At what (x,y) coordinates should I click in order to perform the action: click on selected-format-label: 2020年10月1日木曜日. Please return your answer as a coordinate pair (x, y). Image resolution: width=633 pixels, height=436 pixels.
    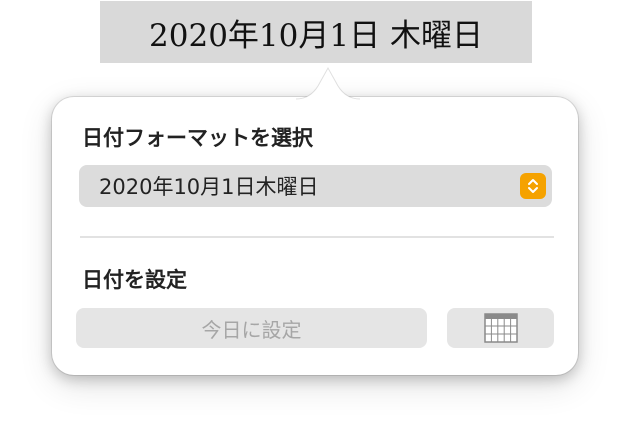
    Looking at the image, I should click on (209, 187).